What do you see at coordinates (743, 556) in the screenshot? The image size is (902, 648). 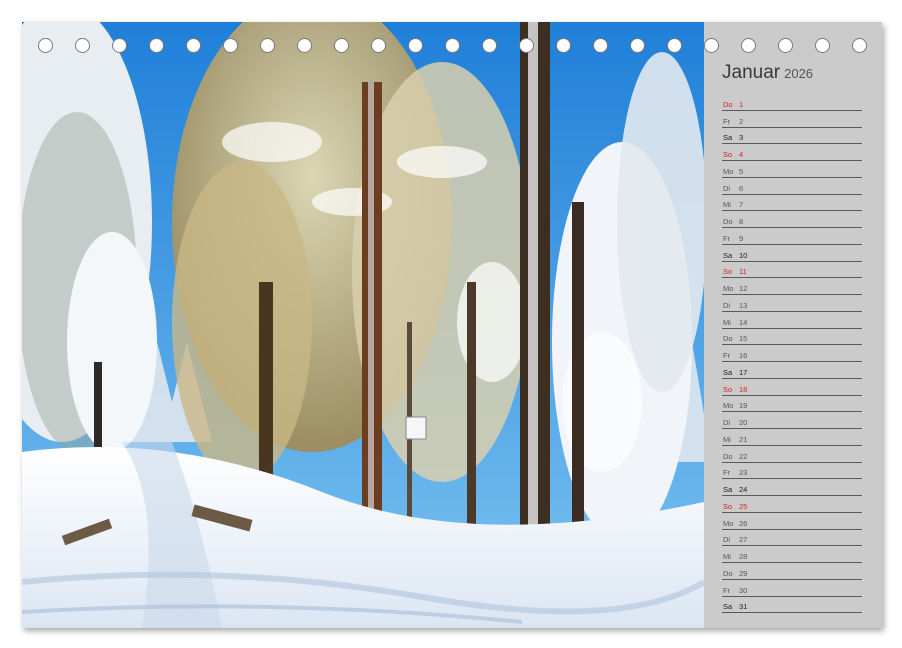 I see `day-number: 28` at bounding box center [743, 556].